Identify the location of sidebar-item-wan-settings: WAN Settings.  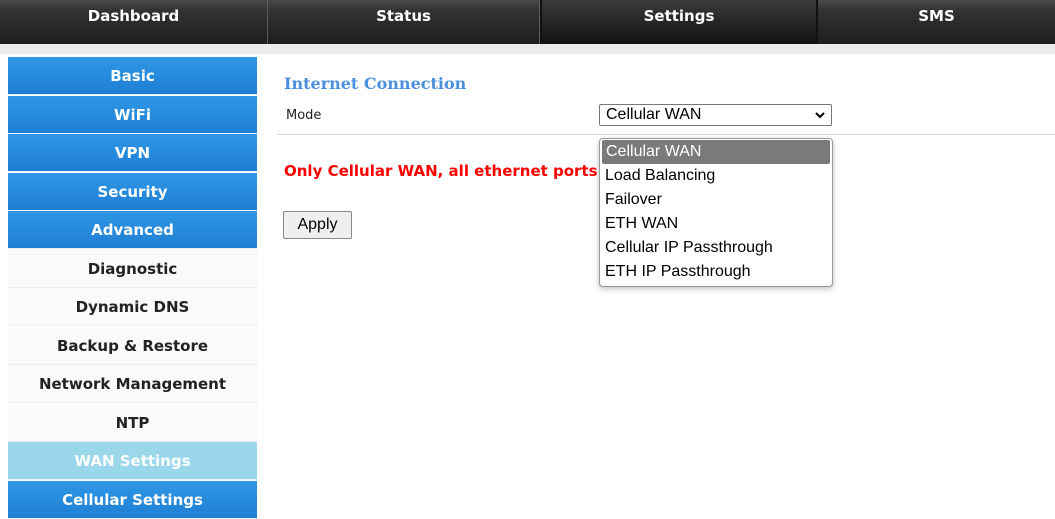
(132, 461).